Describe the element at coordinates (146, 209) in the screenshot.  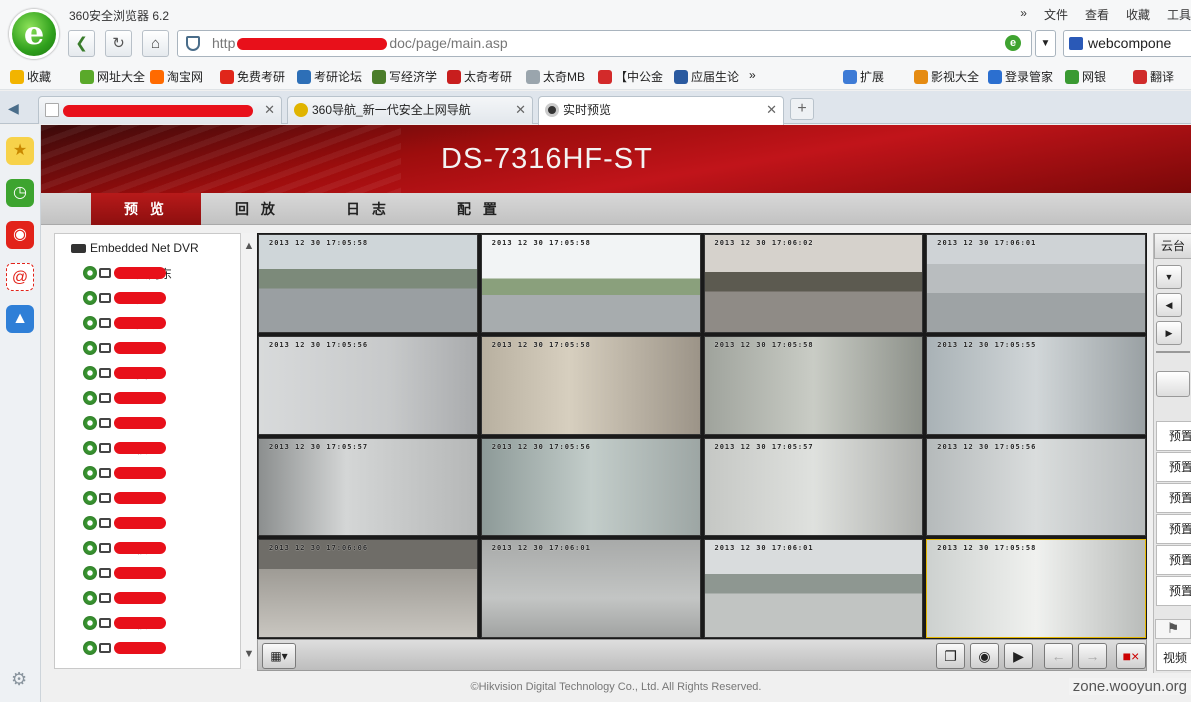
I see `menu-preview: 预 览` at that location.